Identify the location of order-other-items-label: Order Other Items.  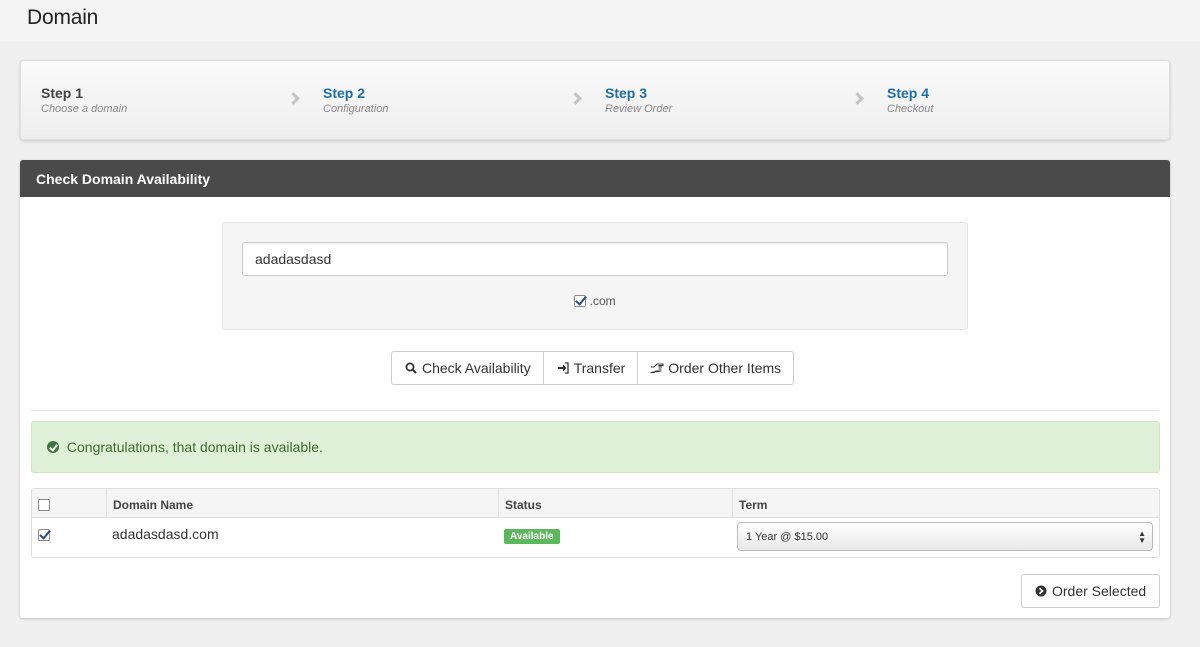
(725, 368).